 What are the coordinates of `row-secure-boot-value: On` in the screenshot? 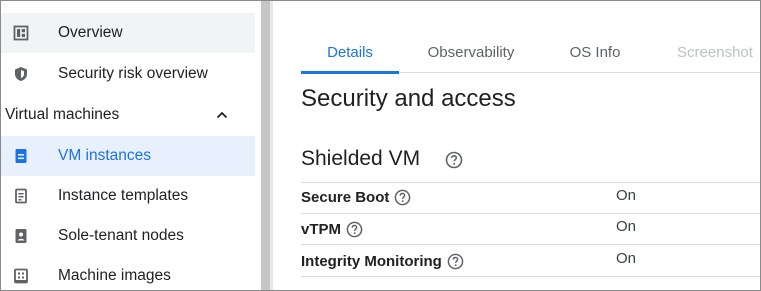 It's located at (626, 195).